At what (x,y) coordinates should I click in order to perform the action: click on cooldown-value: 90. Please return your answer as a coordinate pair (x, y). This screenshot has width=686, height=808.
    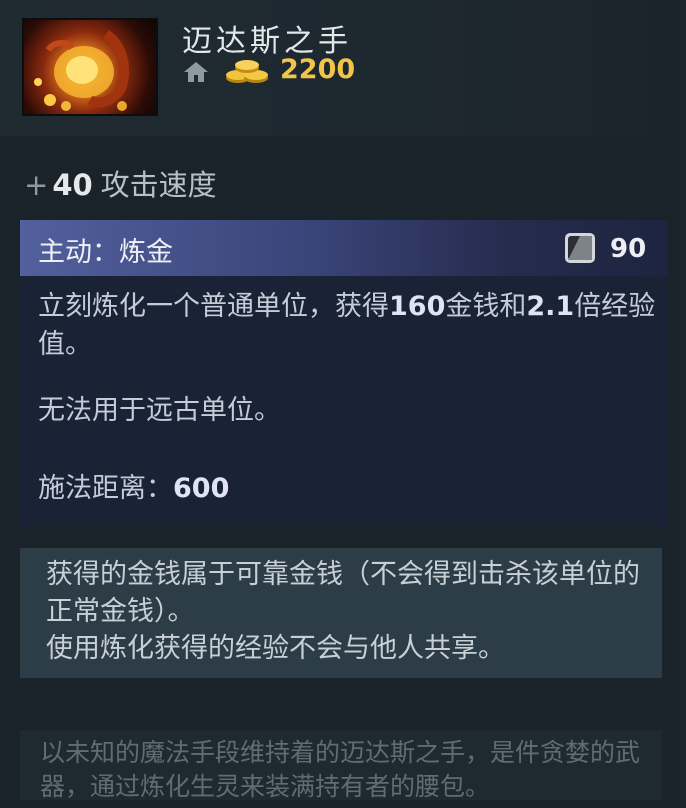
    Looking at the image, I should click on (628, 249).